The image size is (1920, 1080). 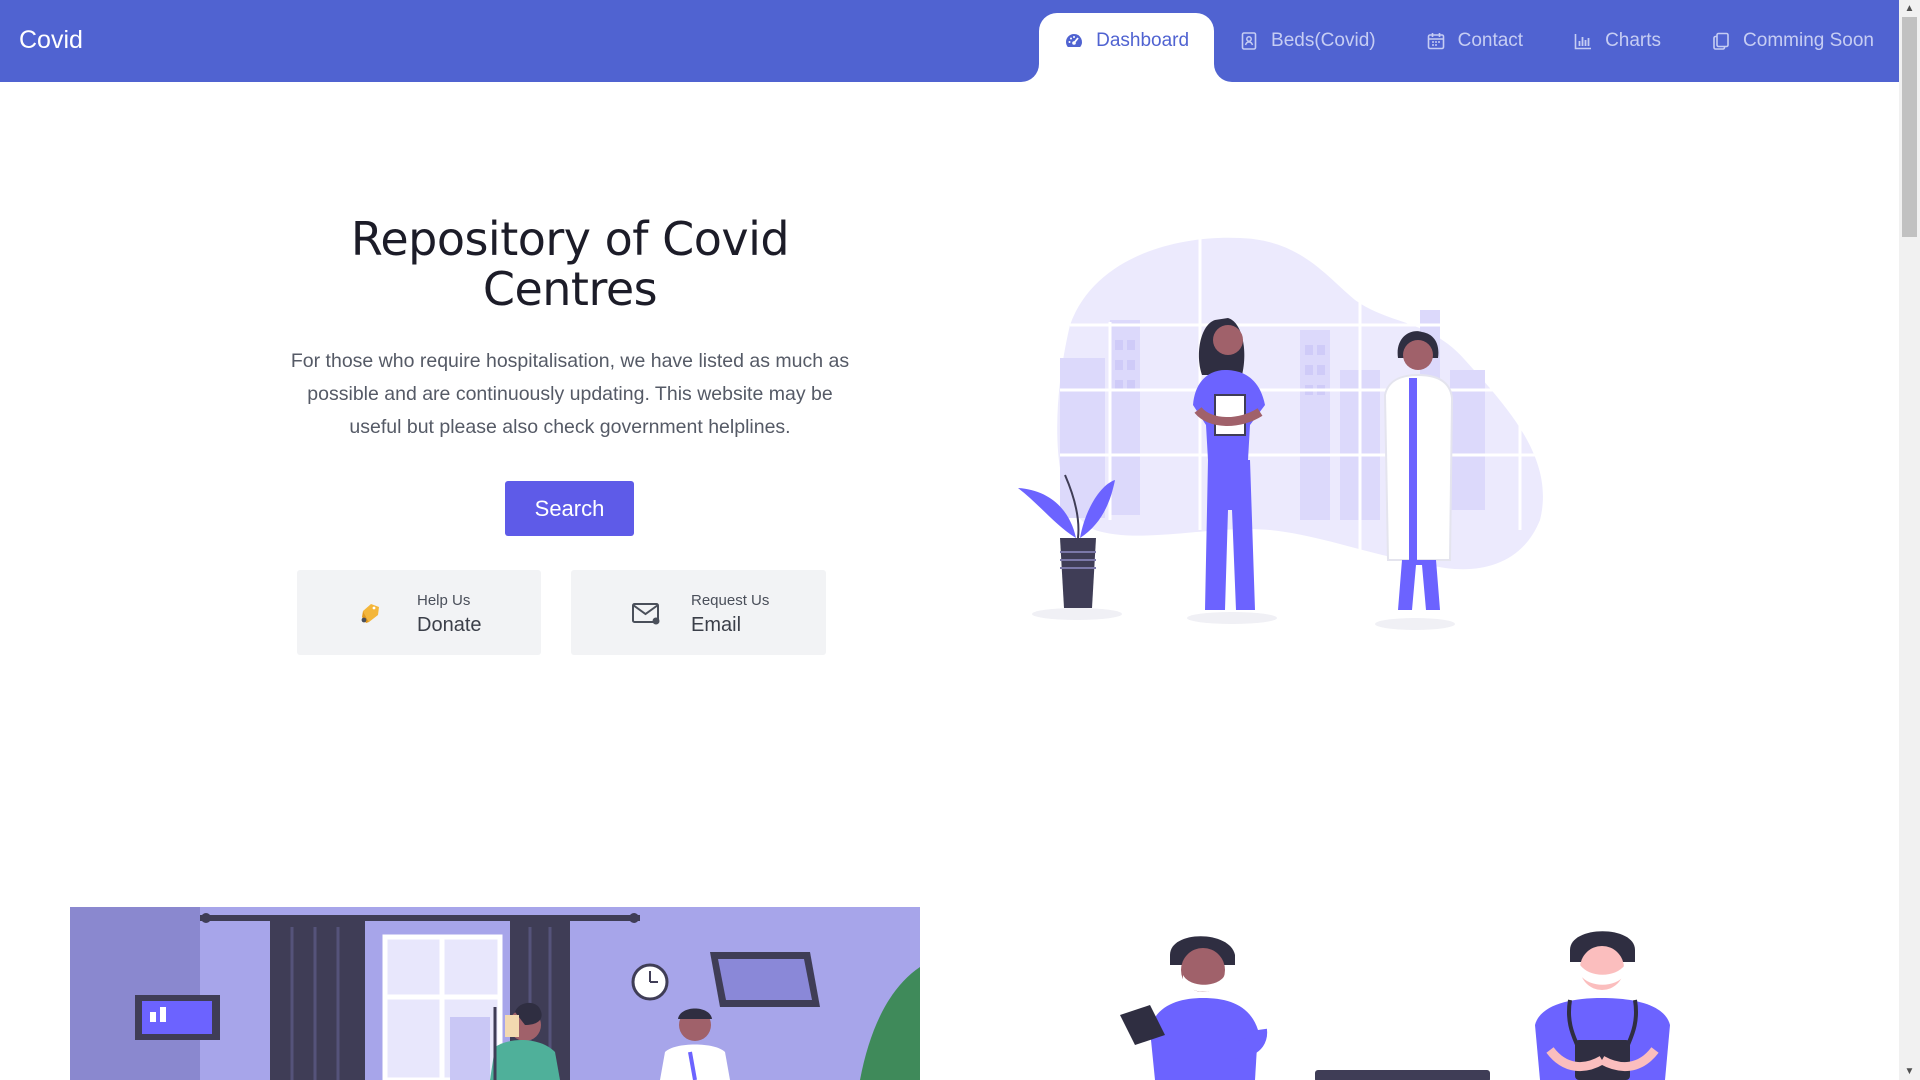 I want to click on doctors-illustration, so click(x=1290, y=430).